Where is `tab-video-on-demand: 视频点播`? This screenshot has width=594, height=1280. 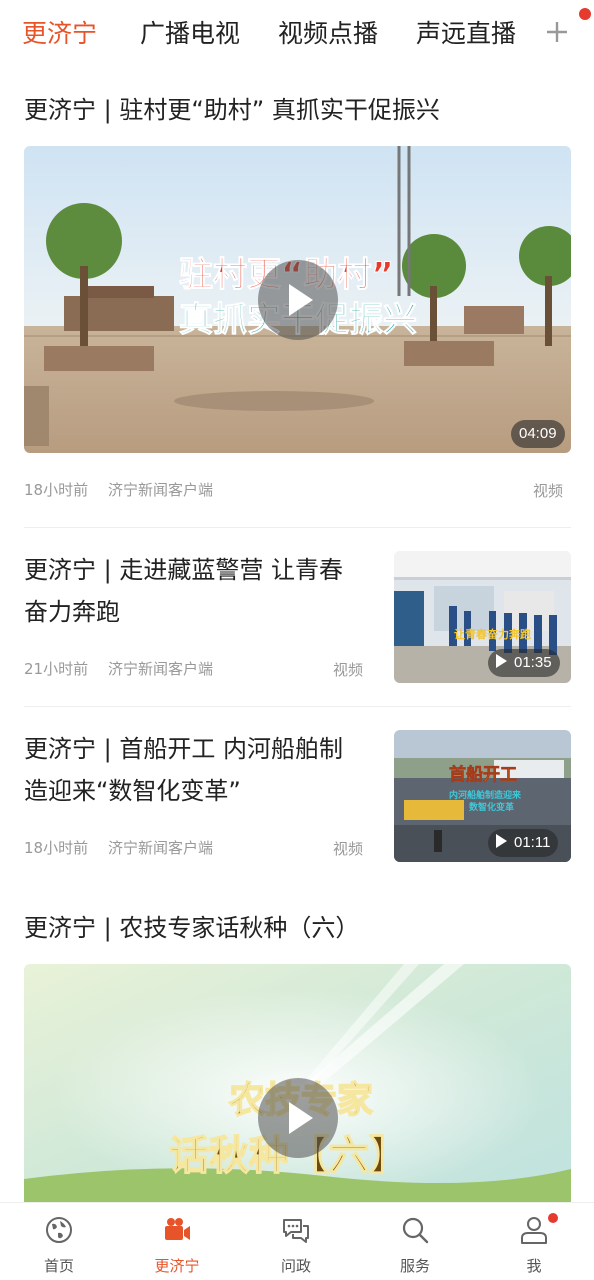
tab-video-on-demand: 视频点播 is located at coordinates (328, 34).